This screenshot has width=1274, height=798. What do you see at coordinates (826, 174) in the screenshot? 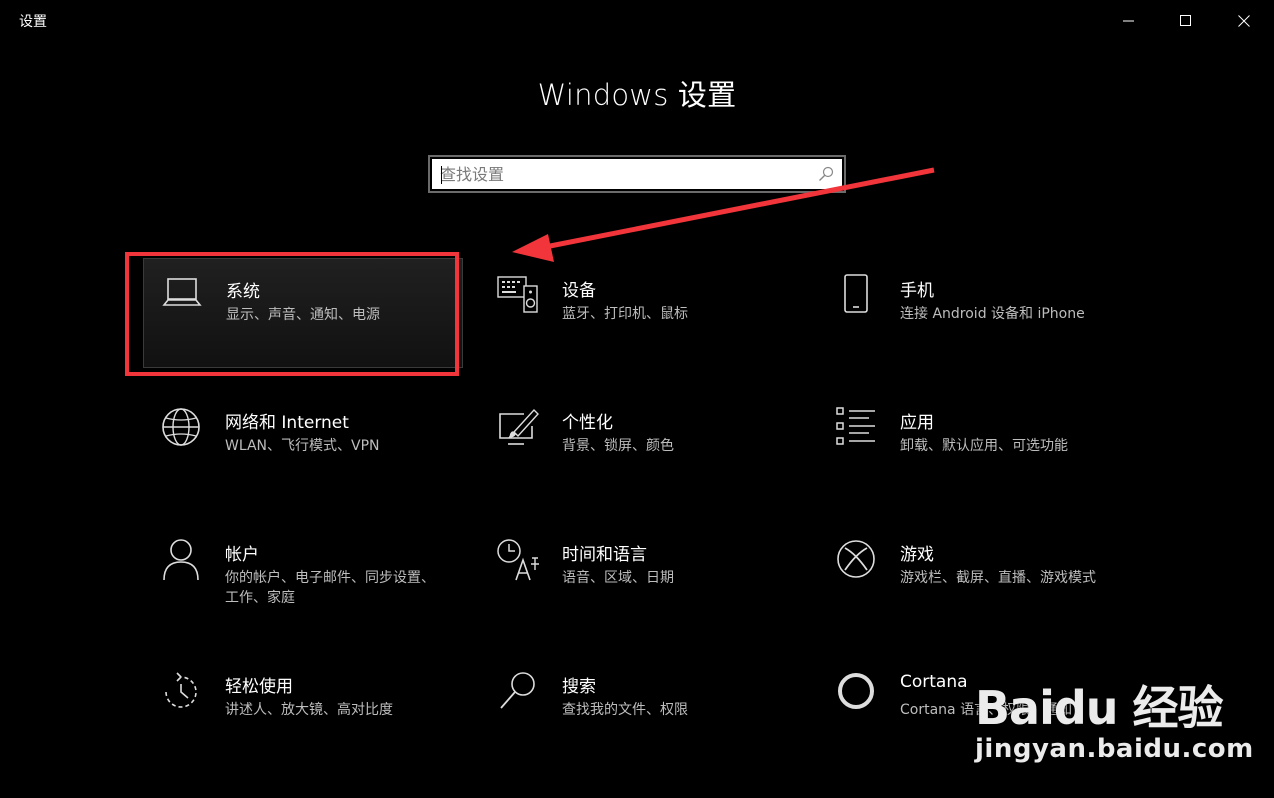
I see `search-icon` at bounding box center [826, 174].